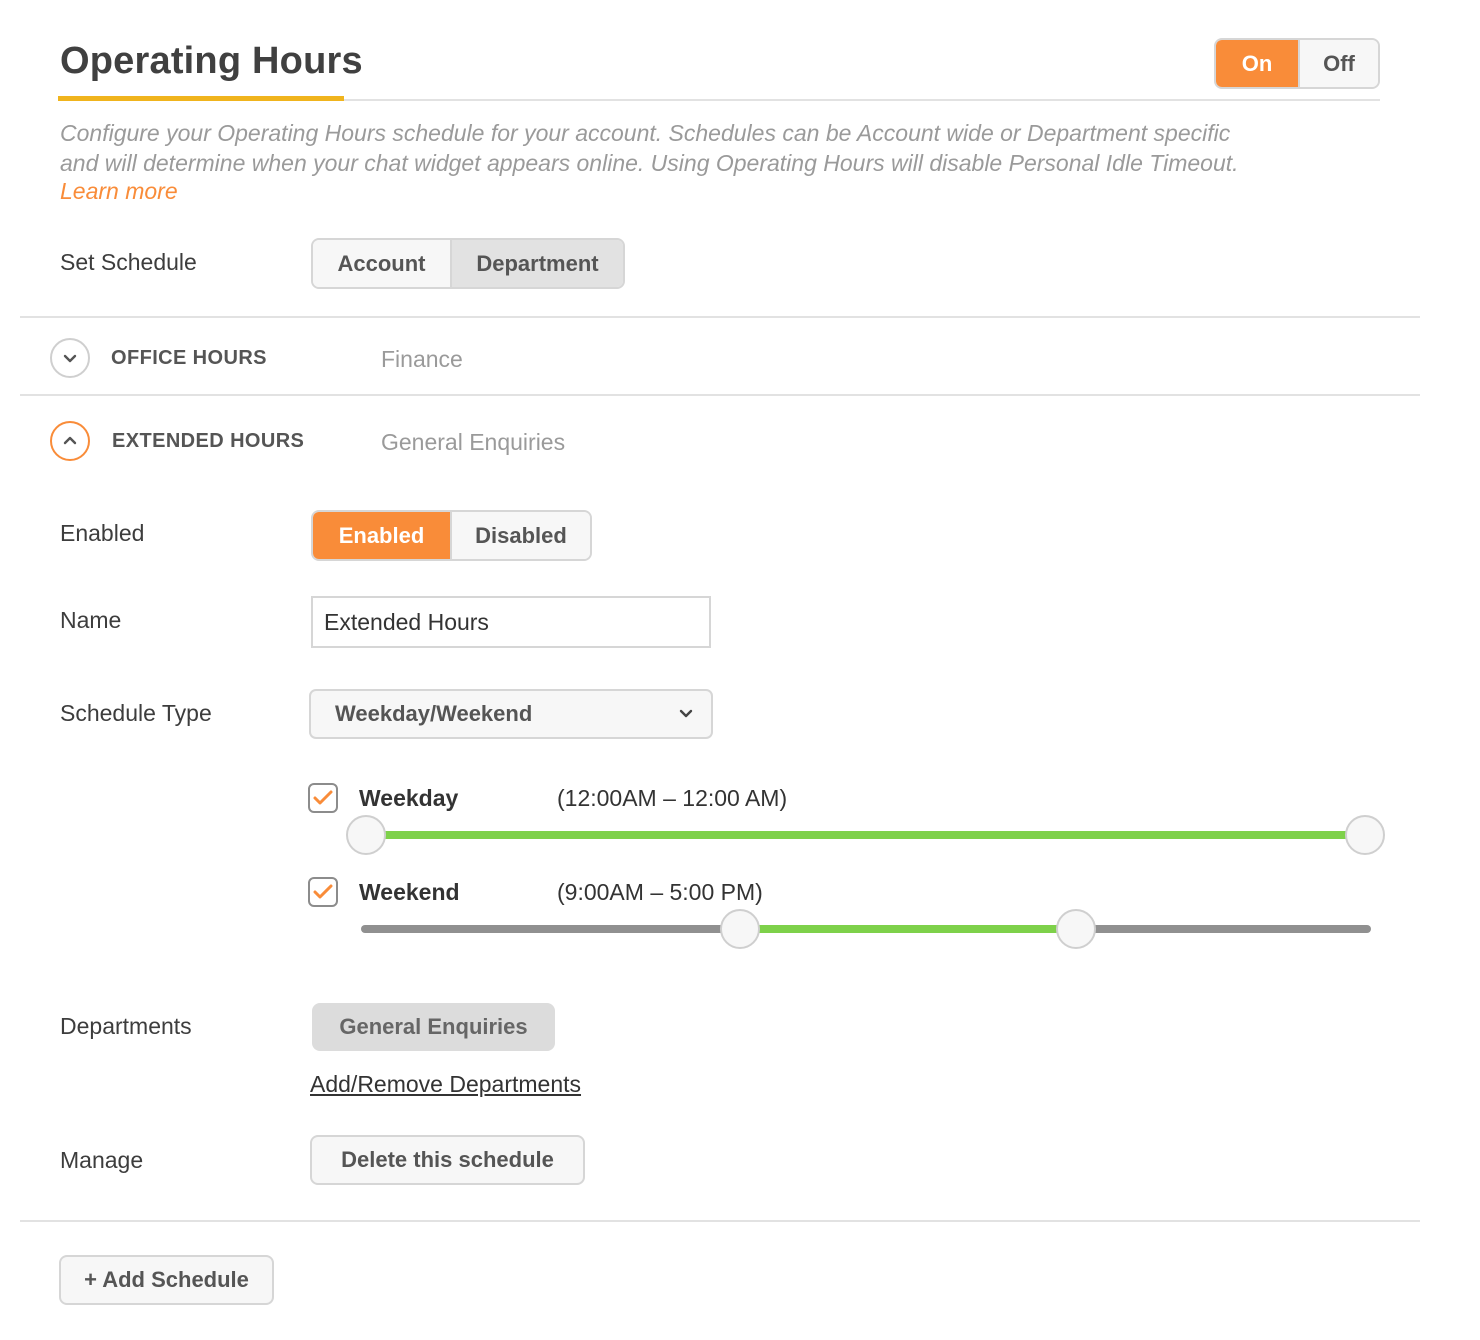  I want to click on schedule-type-label: Schedule Type, so click(136, 713).